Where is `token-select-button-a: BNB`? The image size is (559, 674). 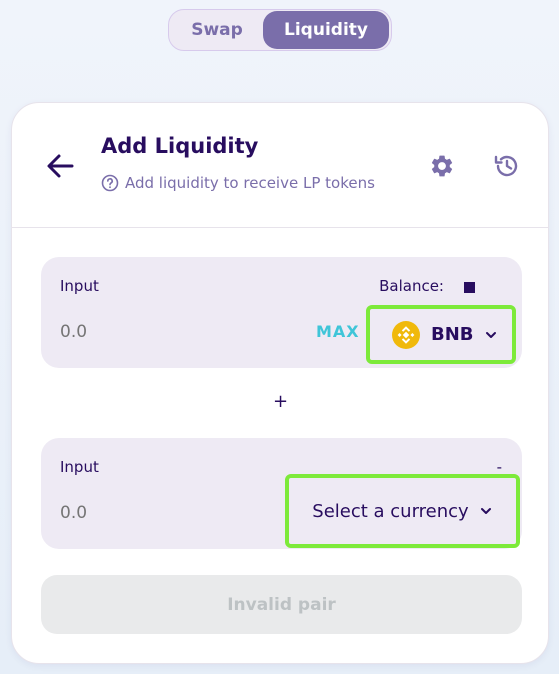 token-select-button-a: BNB is located at coordinates (441, 334).